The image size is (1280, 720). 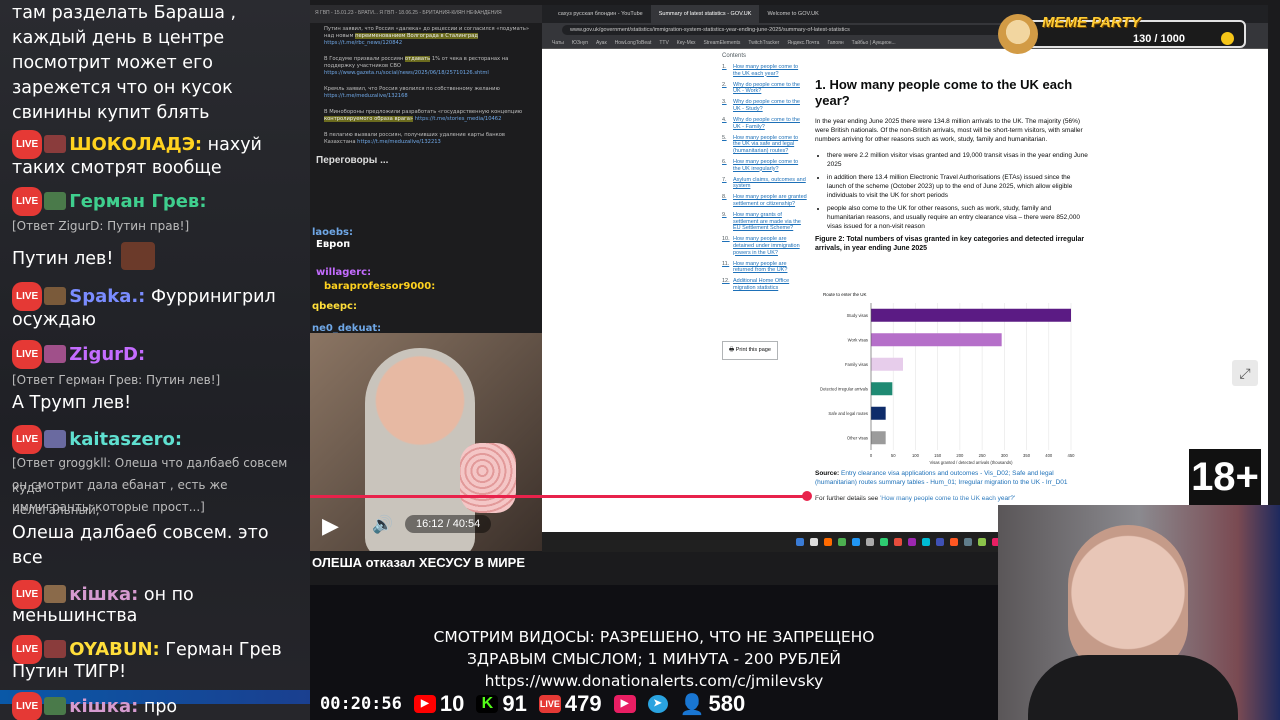 I want to click on chat-line: Путин ТИГР!, so click(x=158, y=672).